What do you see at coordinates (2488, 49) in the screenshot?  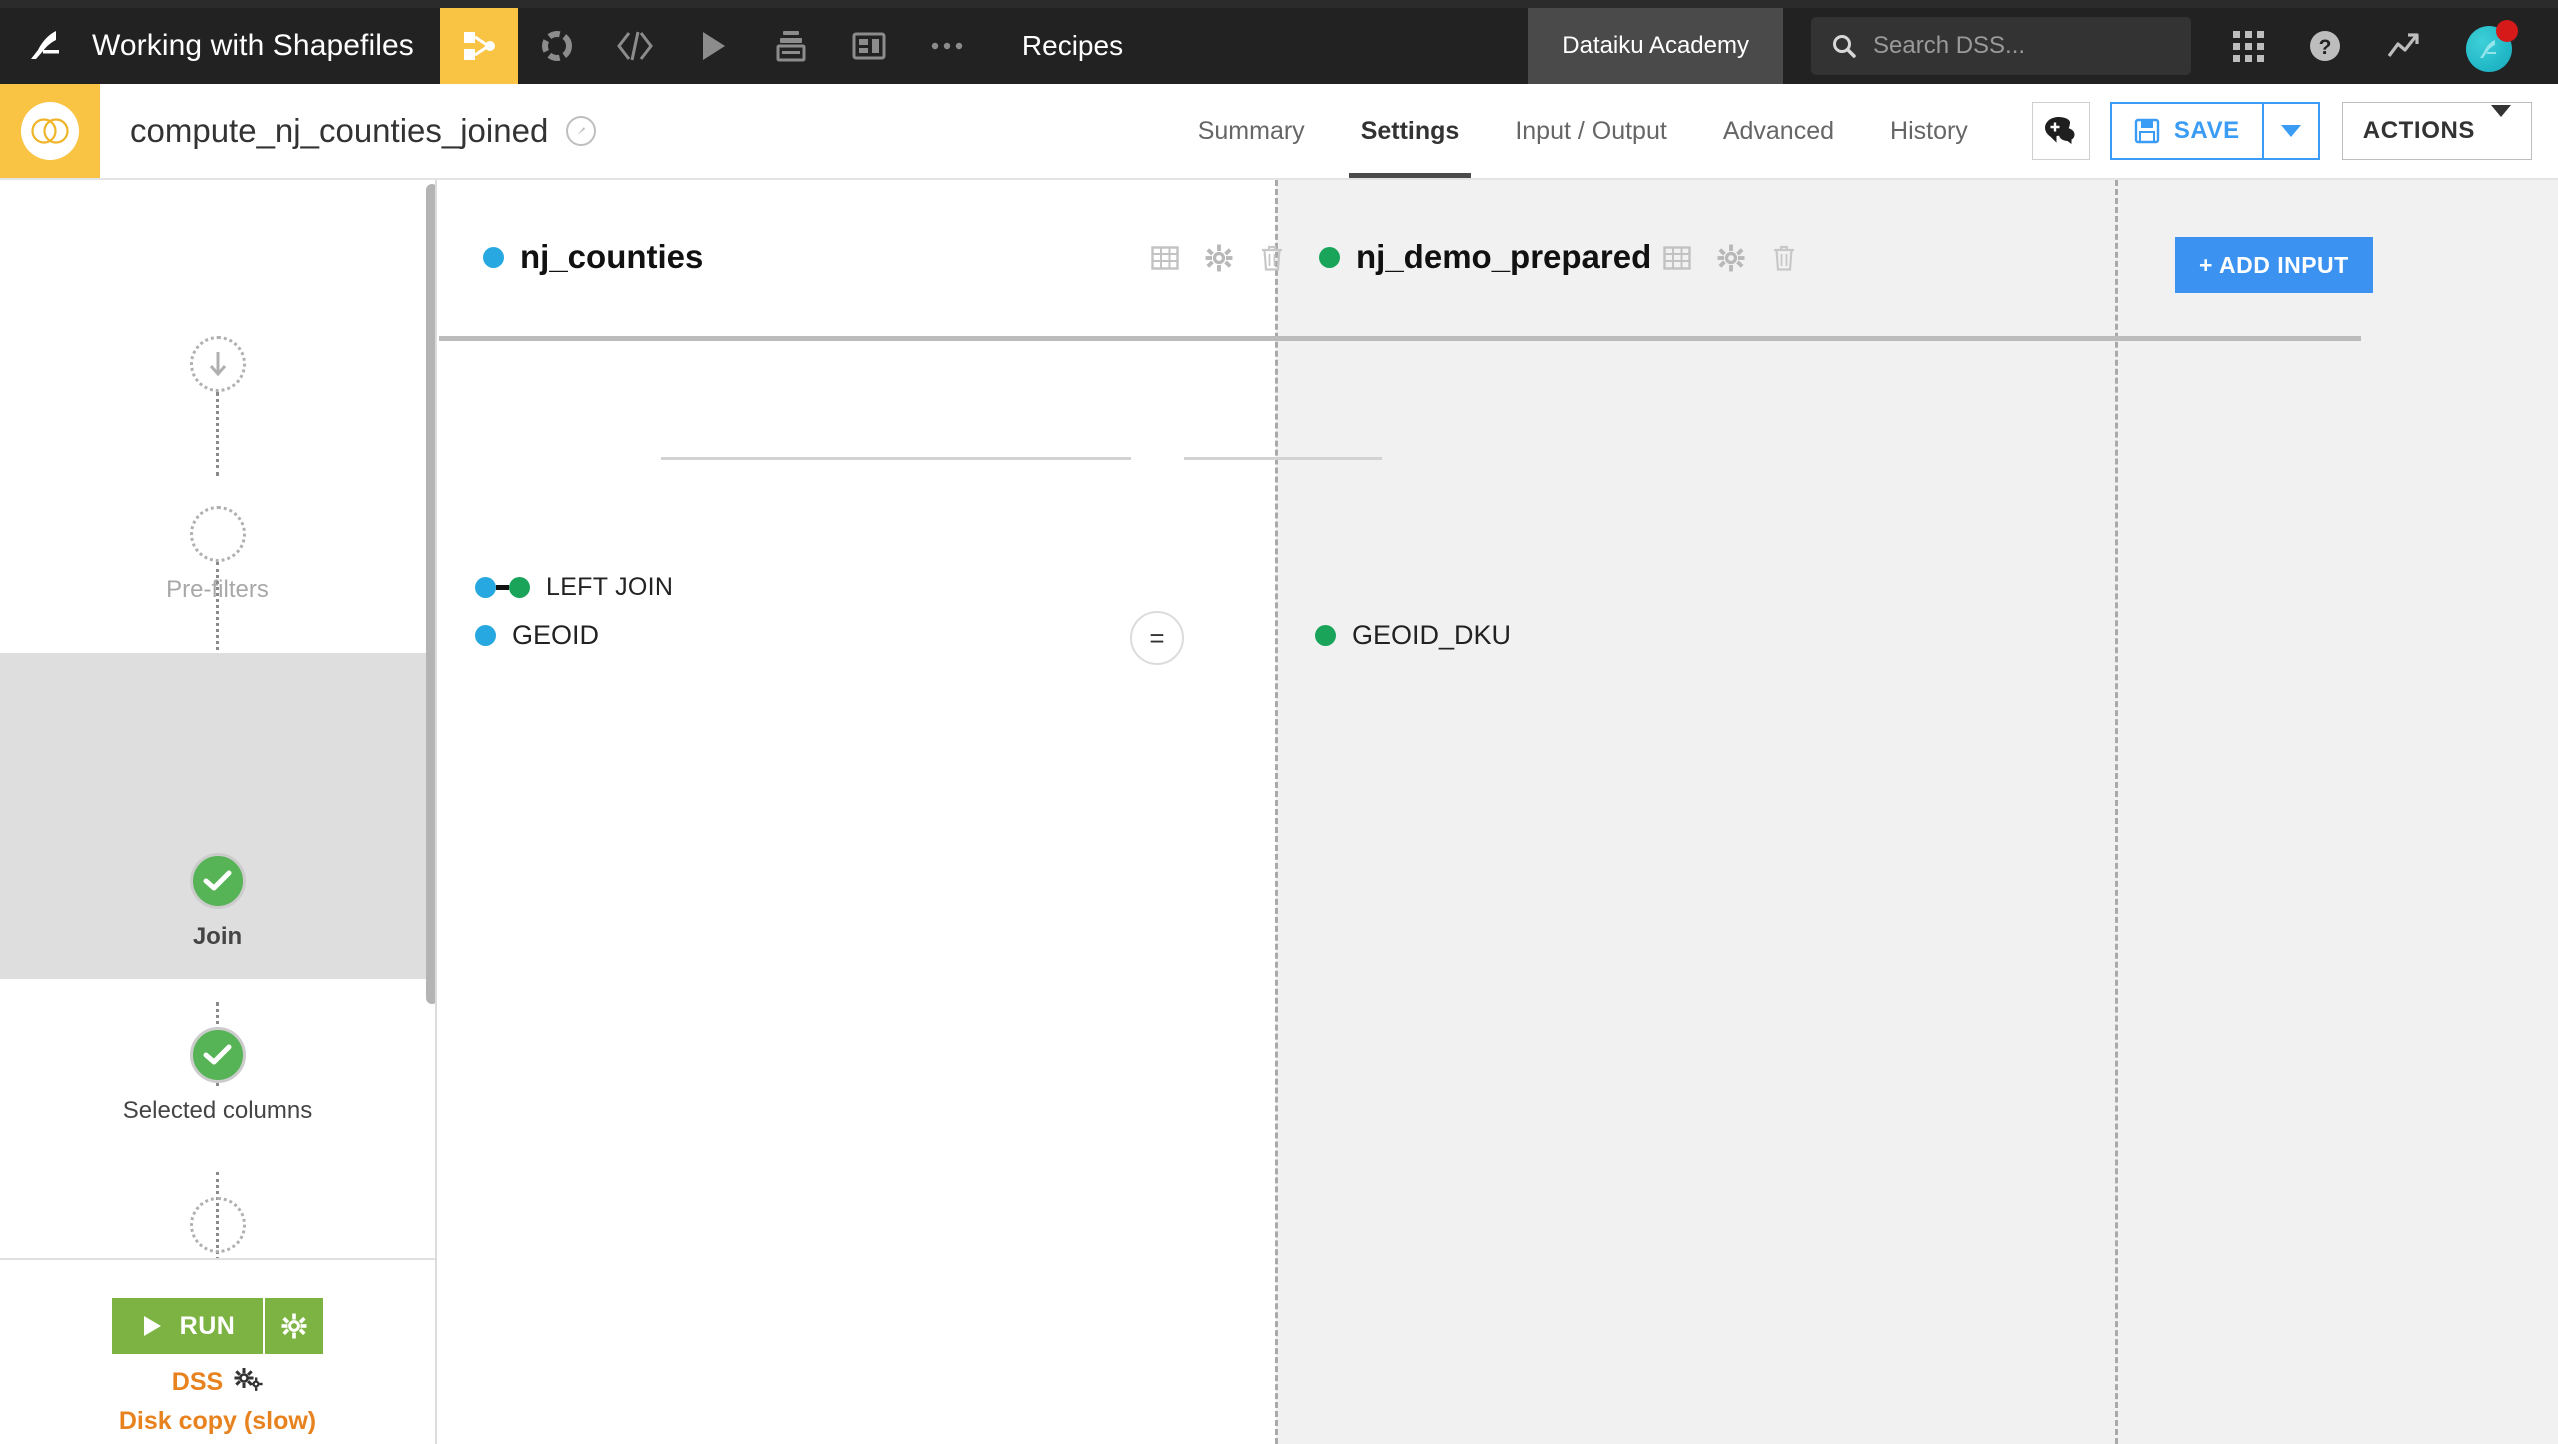 I see `avatar-bird-icon` at bounding box center [2488, 49].